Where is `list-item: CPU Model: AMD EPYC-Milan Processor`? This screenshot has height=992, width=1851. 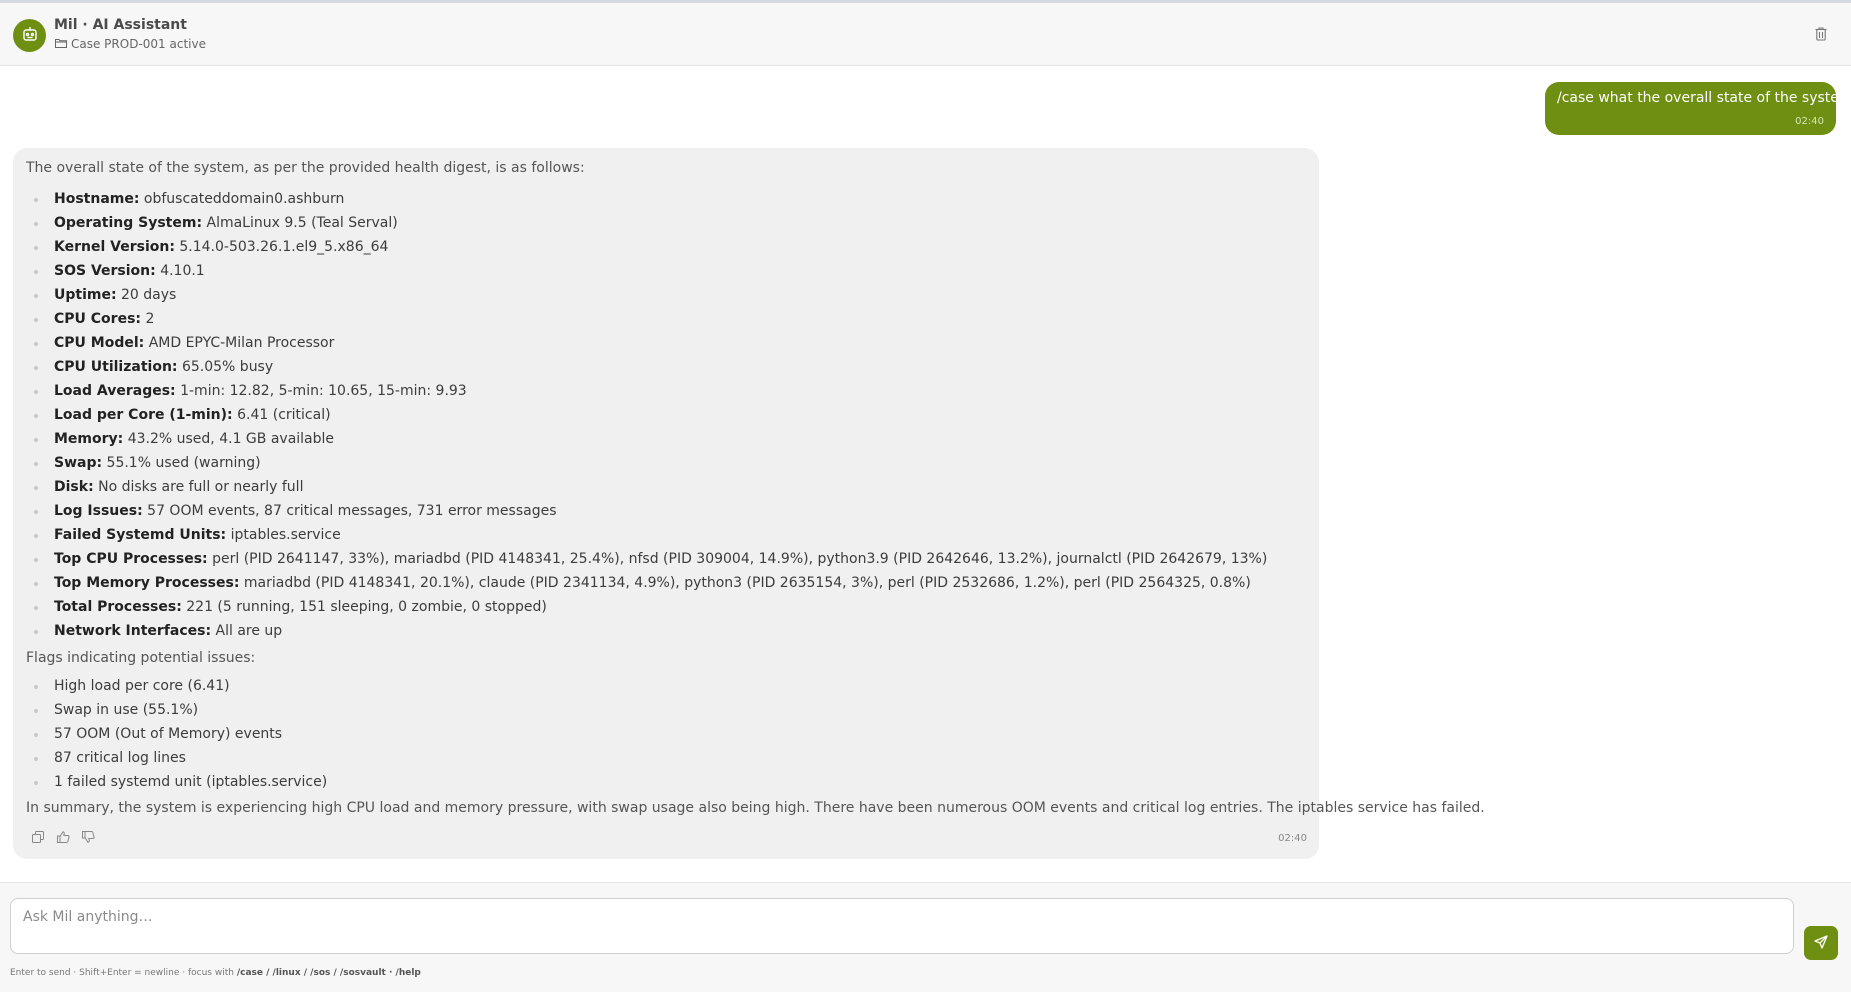
list-item: CPU Model: AMD EPYC-Milan Processor is located at coordinates (646, 343).